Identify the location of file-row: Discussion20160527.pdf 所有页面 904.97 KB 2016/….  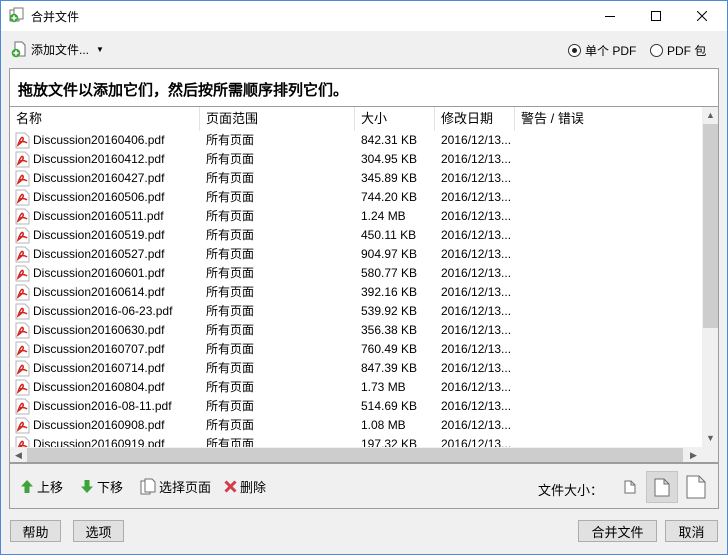
(356, 254).